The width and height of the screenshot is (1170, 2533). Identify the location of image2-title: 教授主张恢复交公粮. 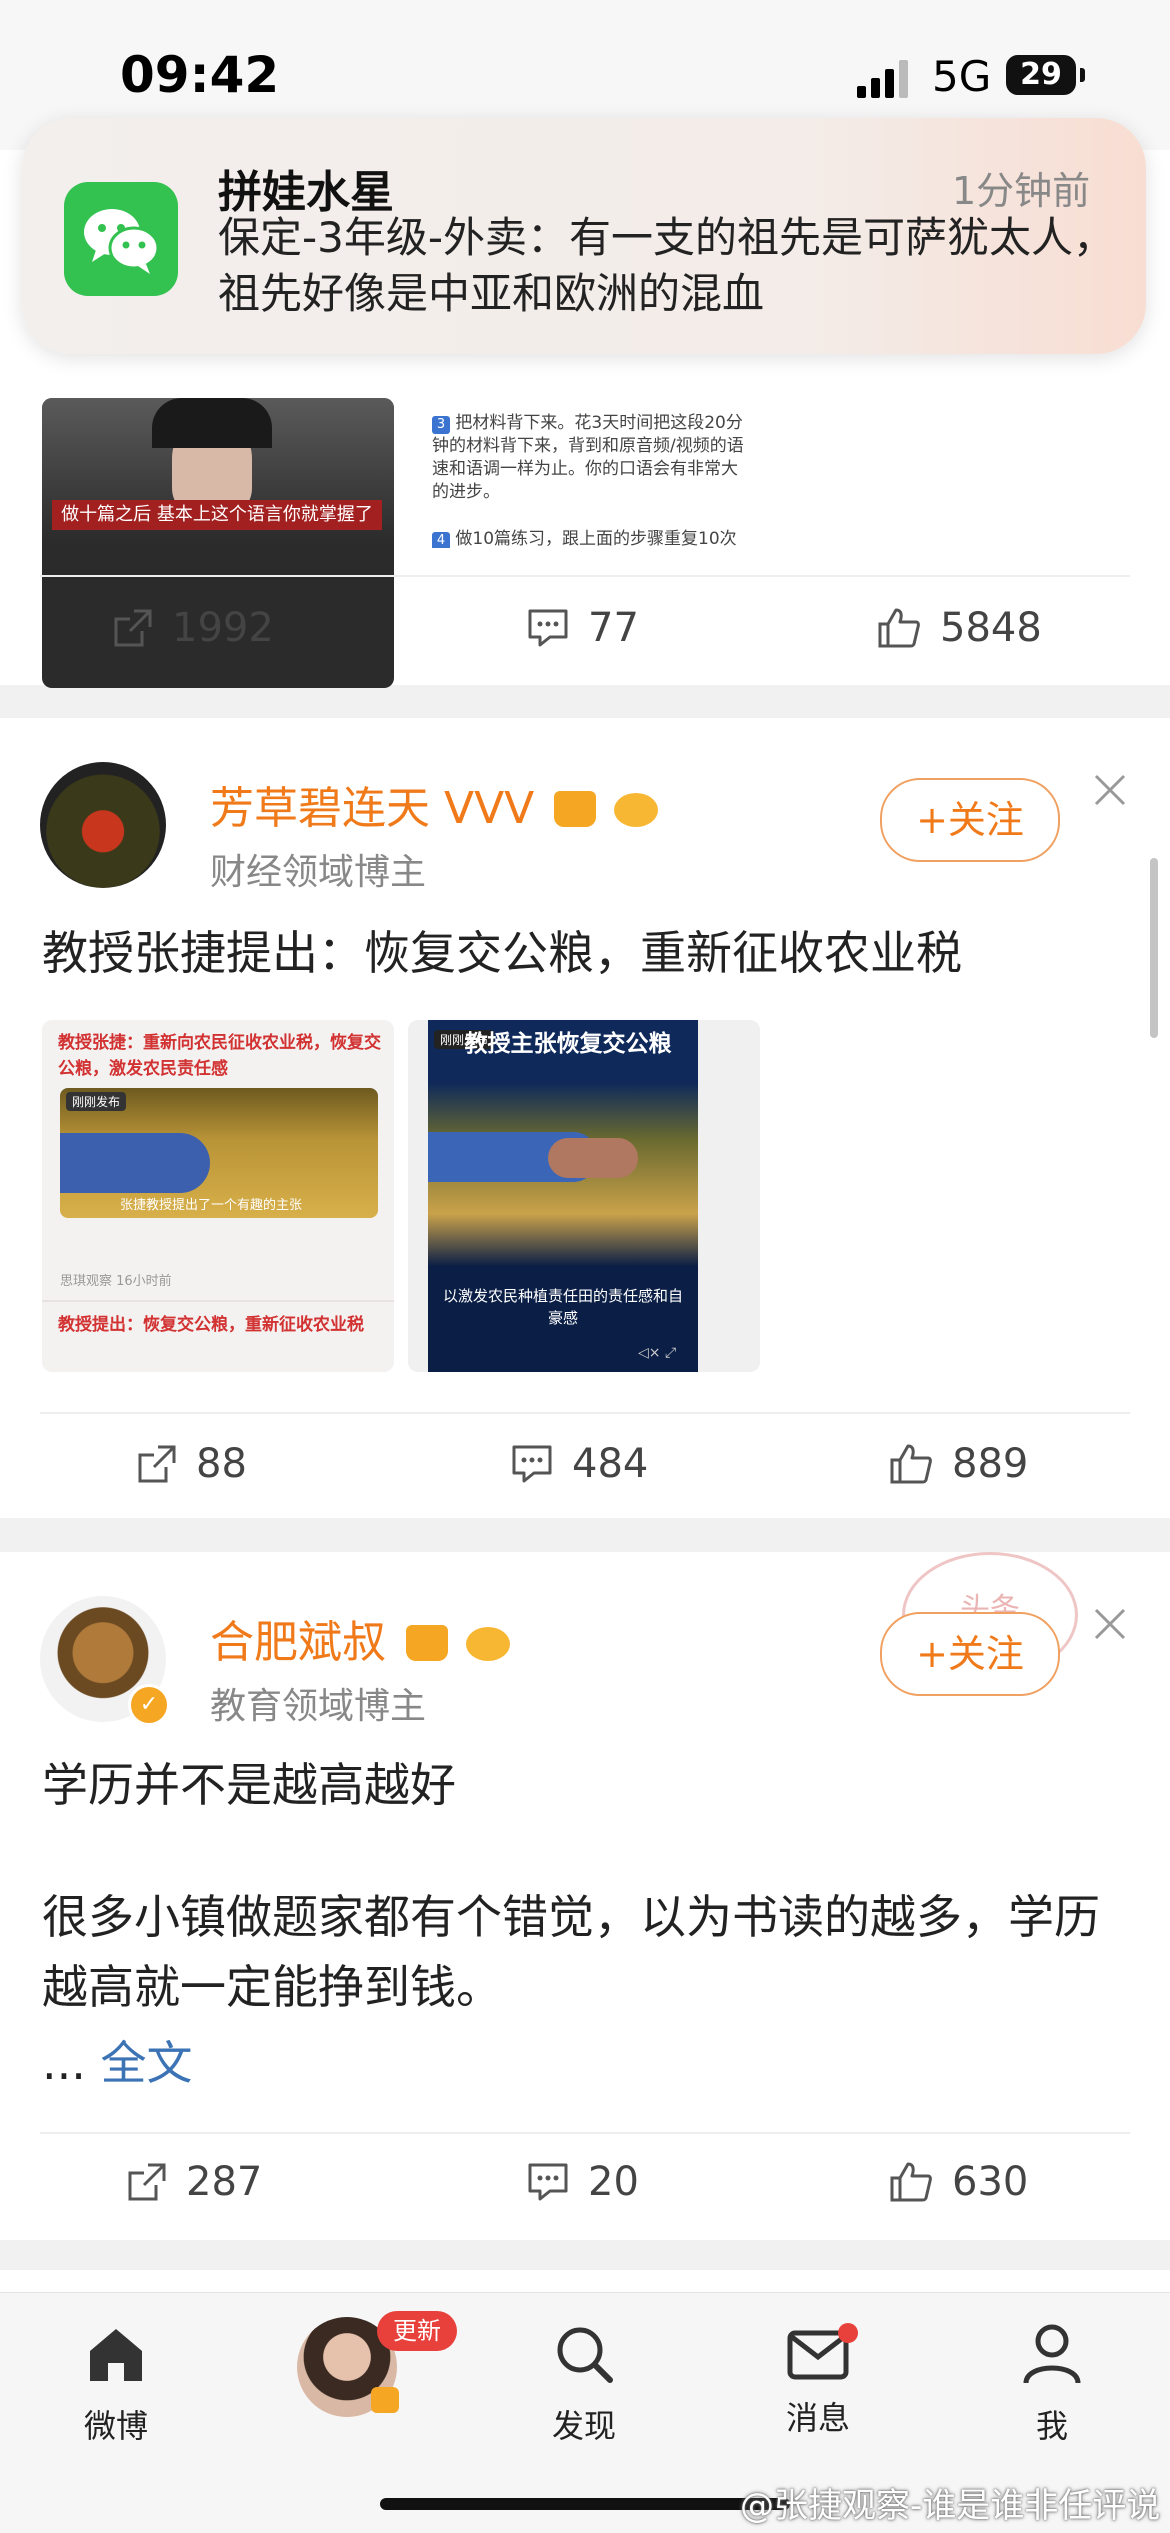
(568, 1044).